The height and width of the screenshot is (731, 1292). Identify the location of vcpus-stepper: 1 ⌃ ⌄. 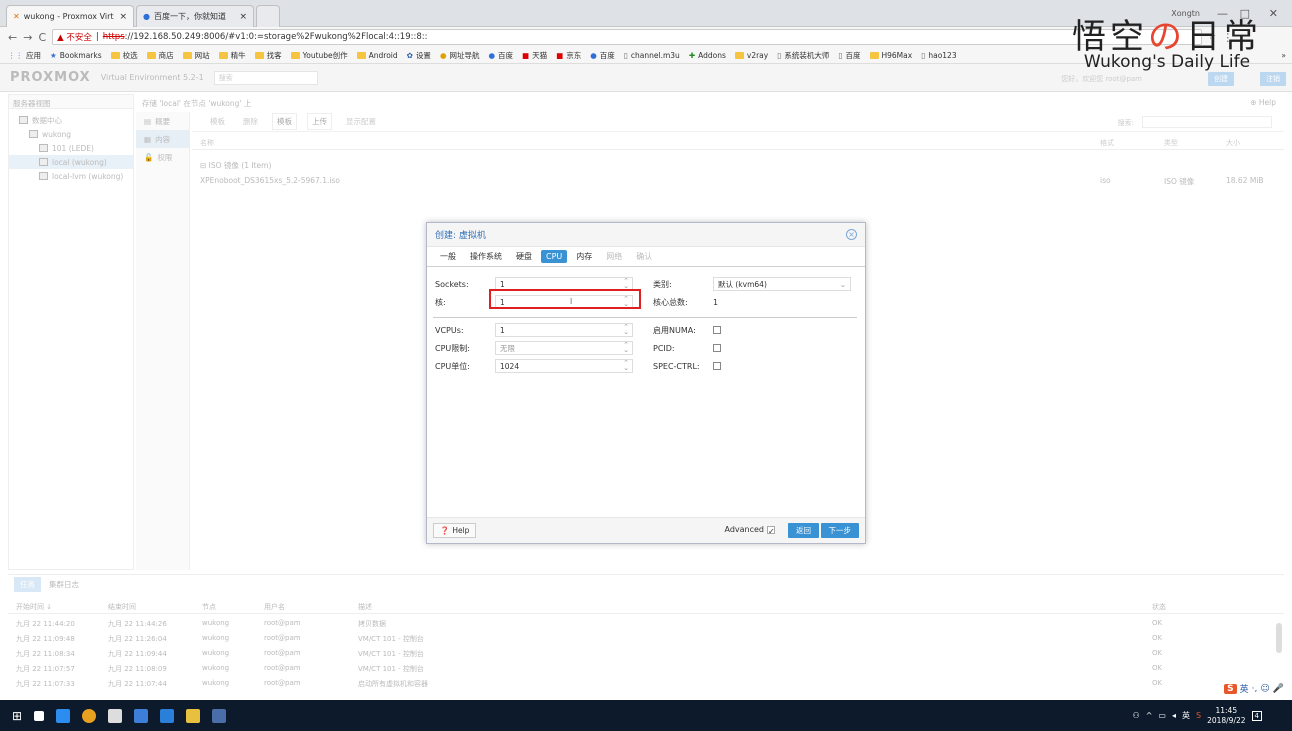
(564, 330).